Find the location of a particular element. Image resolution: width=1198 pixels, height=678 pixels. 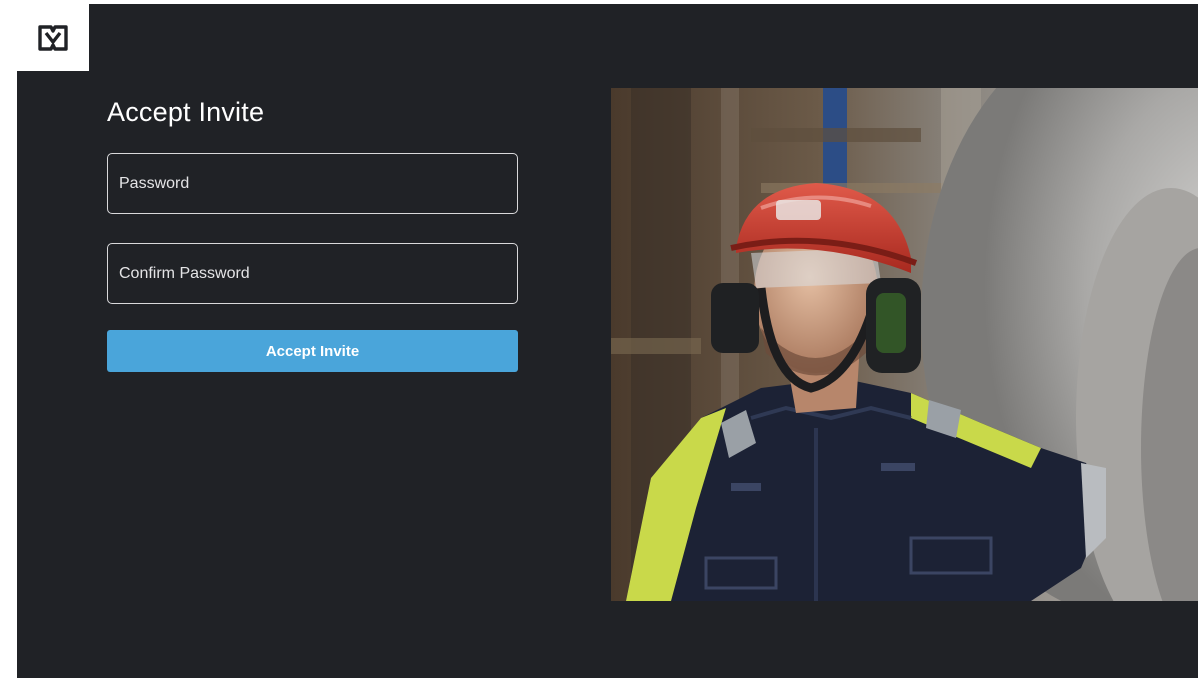

brand-m-logo-icon is located at coordinates (53, 37).